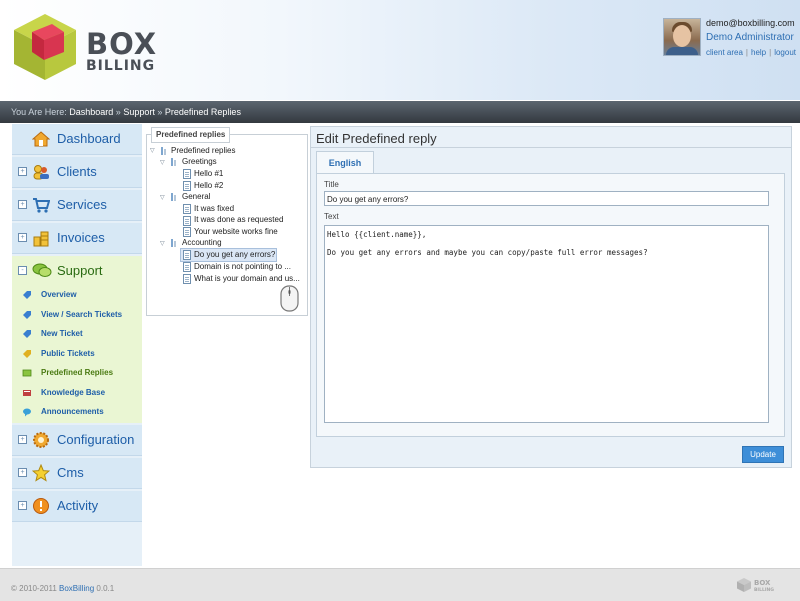 This screenshot has height=601, width=800. Describe the element at coordinates (82, 314) in the screenshot. I see `sidebar-sub-label: View / Search Tickets` at that location.